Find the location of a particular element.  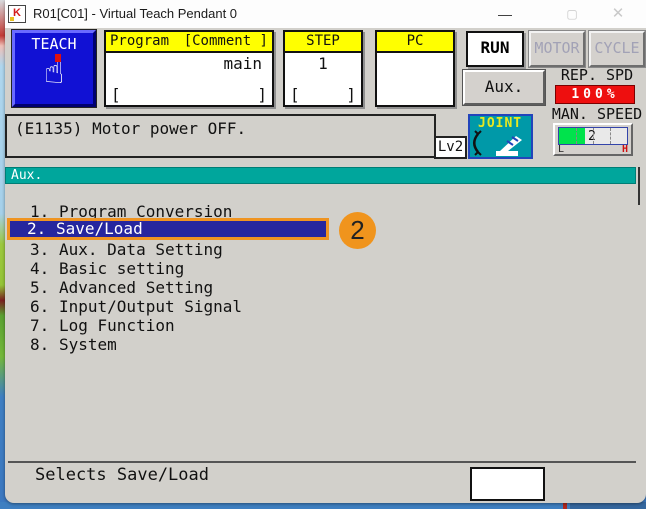

robot-arm-icon is located at coordinates (497, 143).